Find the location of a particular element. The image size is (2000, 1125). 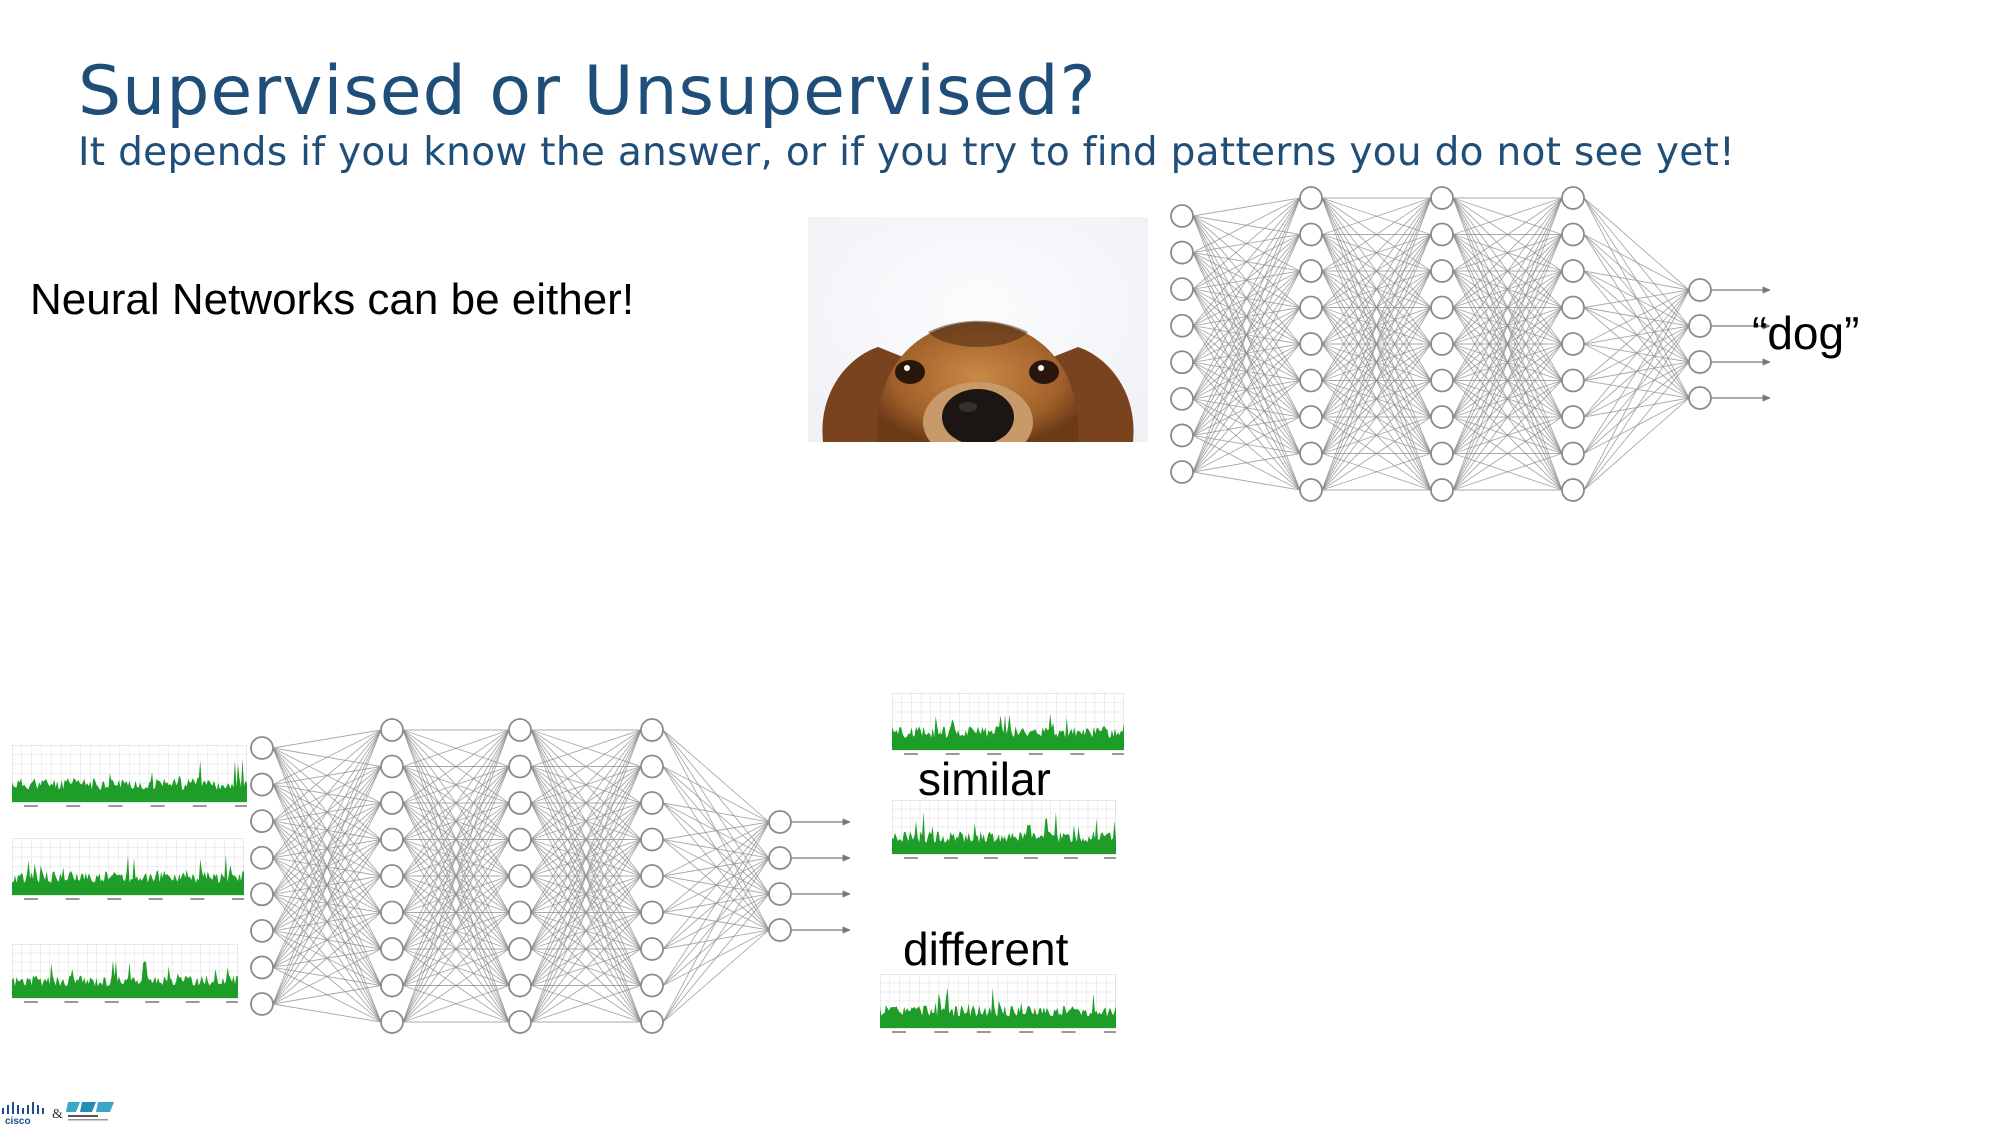

cisco-wordmark: cisco is located at coordinates (18, 1120).